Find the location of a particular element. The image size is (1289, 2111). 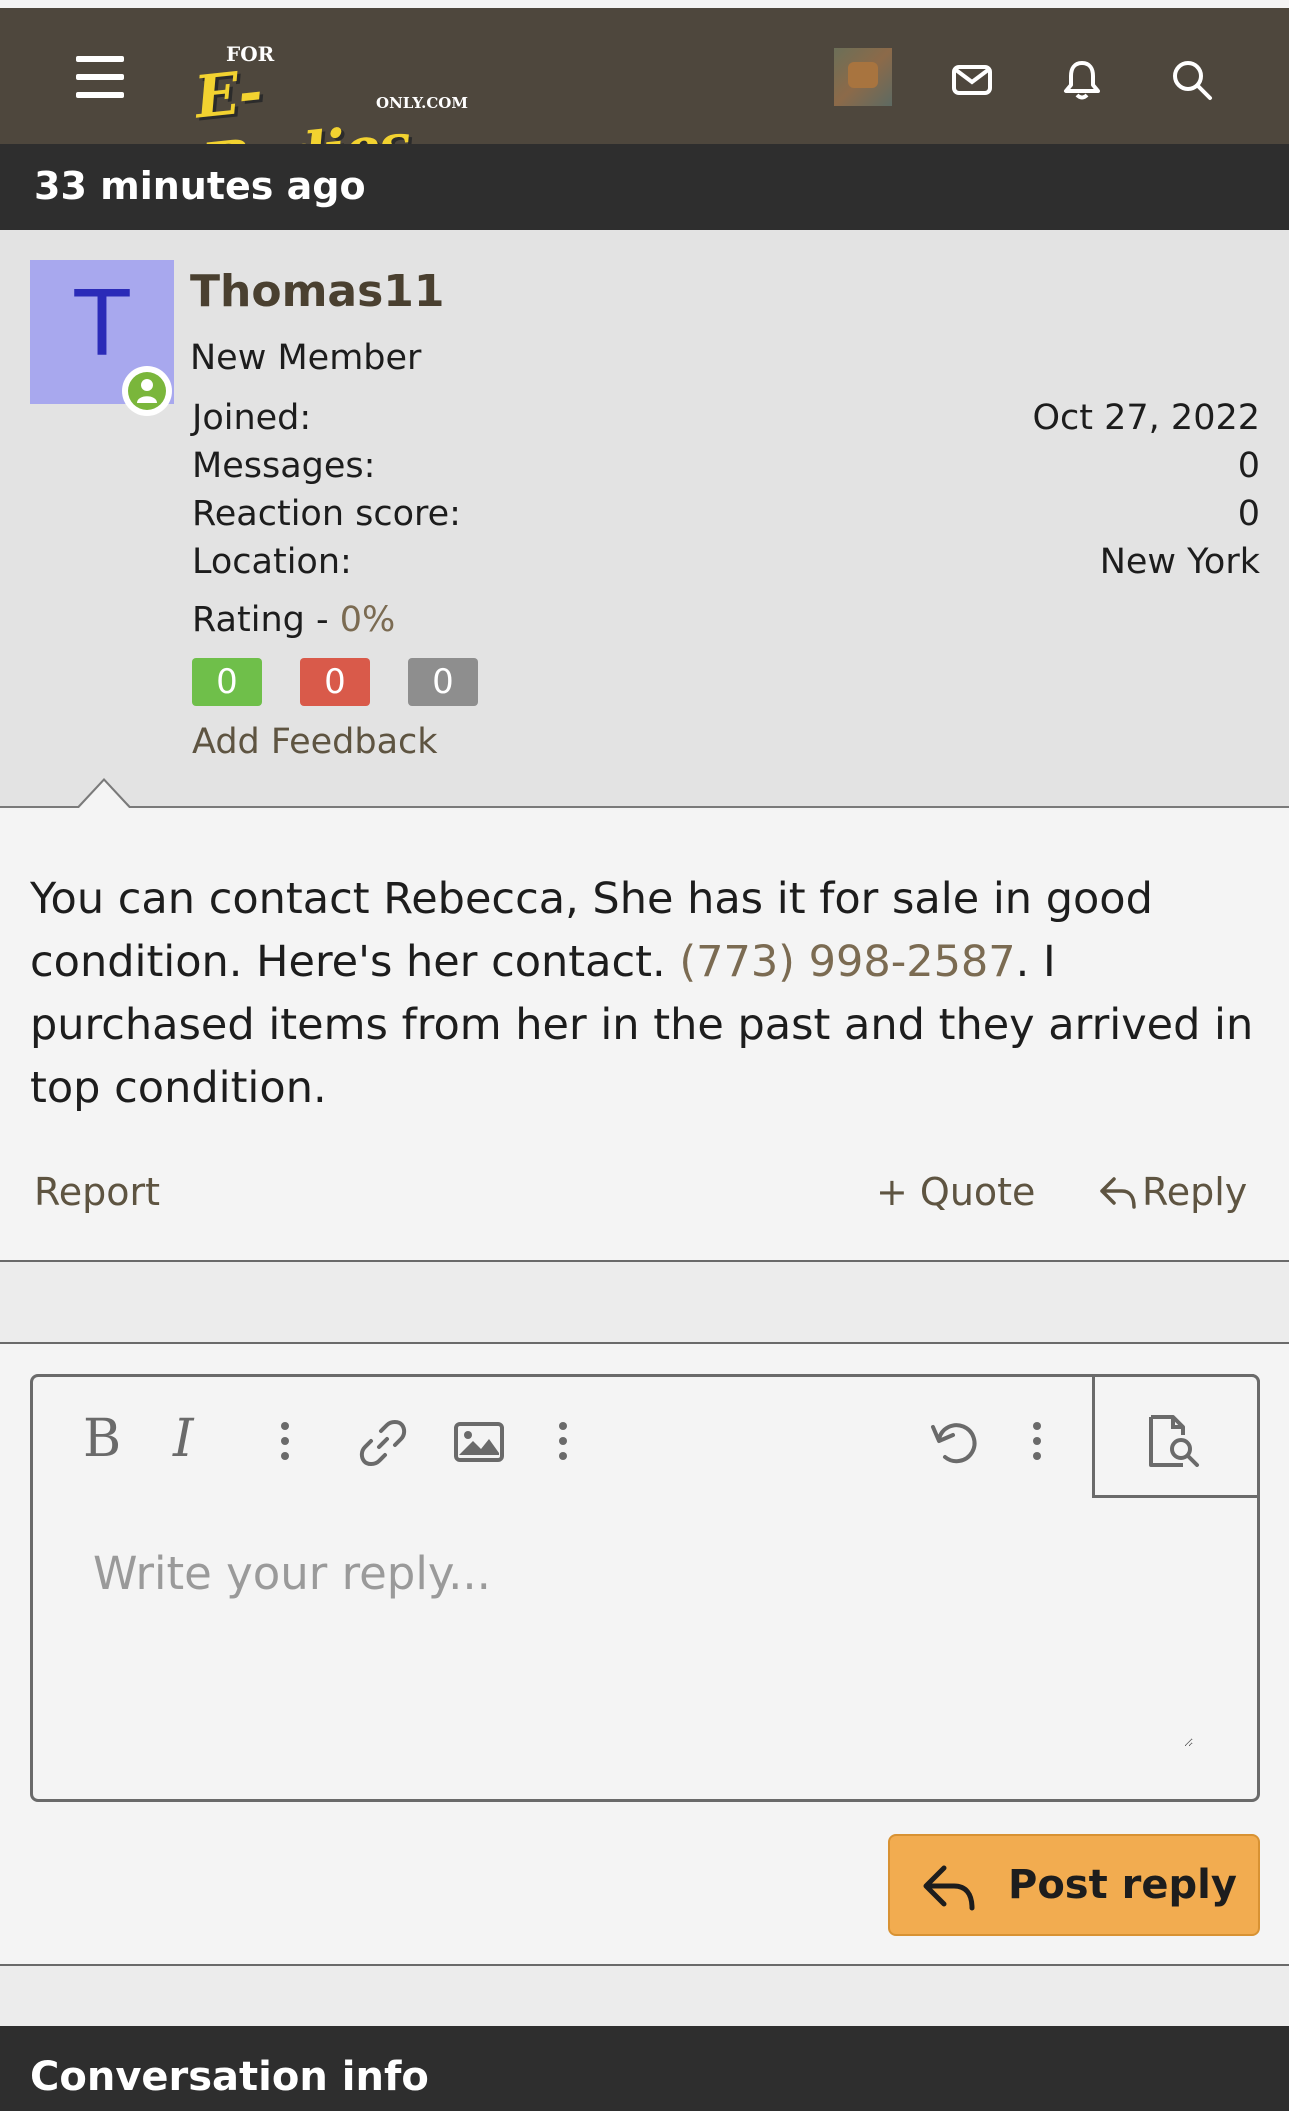

stat-row-joined: Joined: Oct 27, 2022 is located at coordinates (726, 422).